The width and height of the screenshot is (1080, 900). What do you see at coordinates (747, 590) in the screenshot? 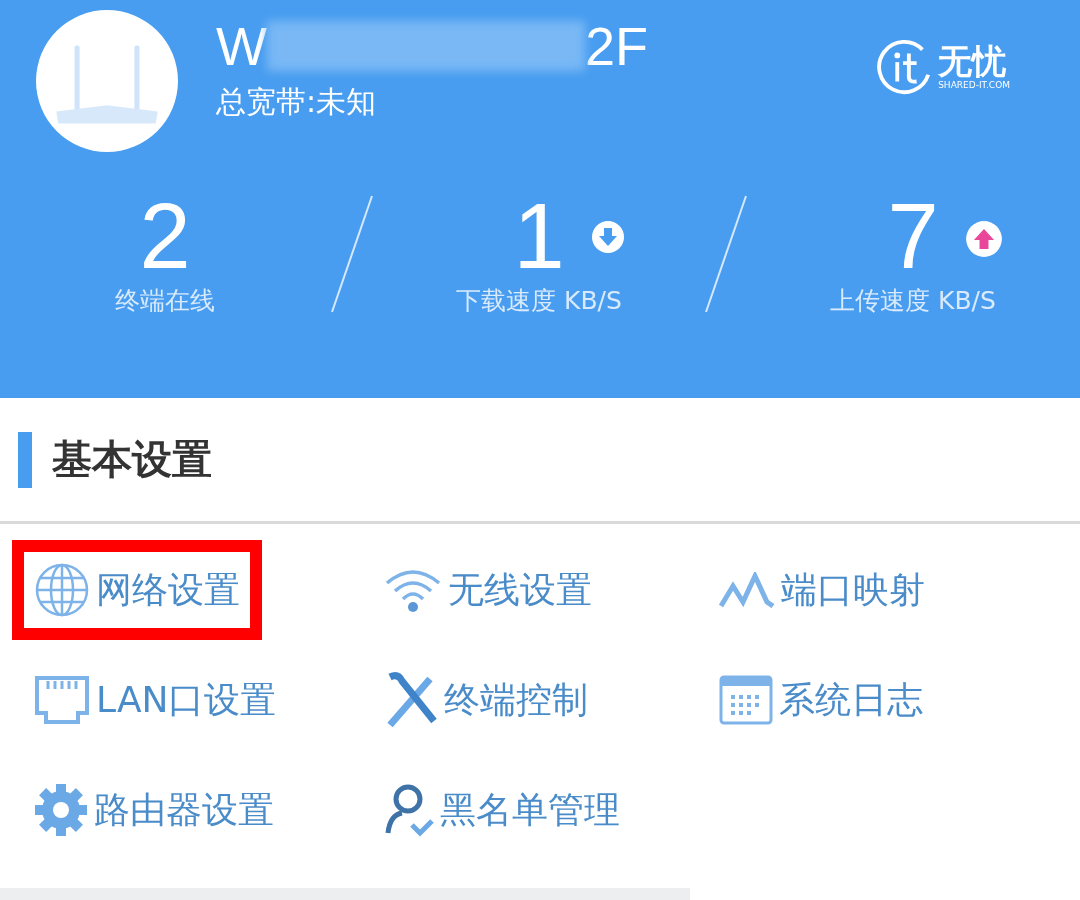
I see `mountain-line-icon` at bounding box center [747, 590].